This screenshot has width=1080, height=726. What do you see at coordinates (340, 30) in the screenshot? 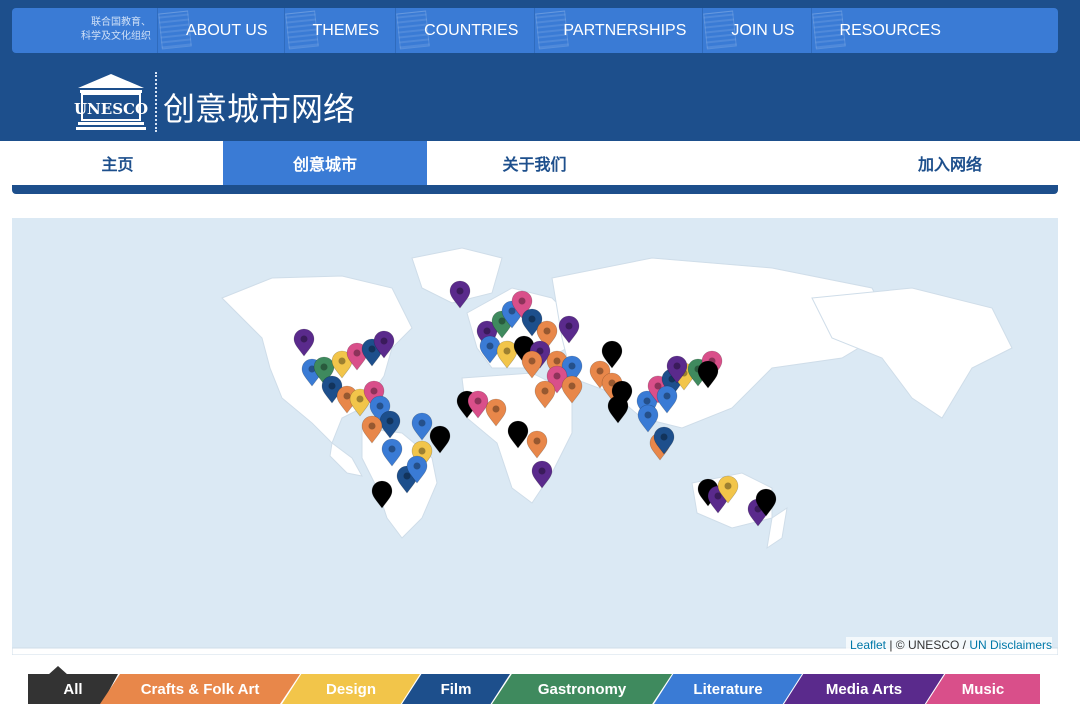
I see `nav-themes: THEMES` at bounding box center [340, 30].